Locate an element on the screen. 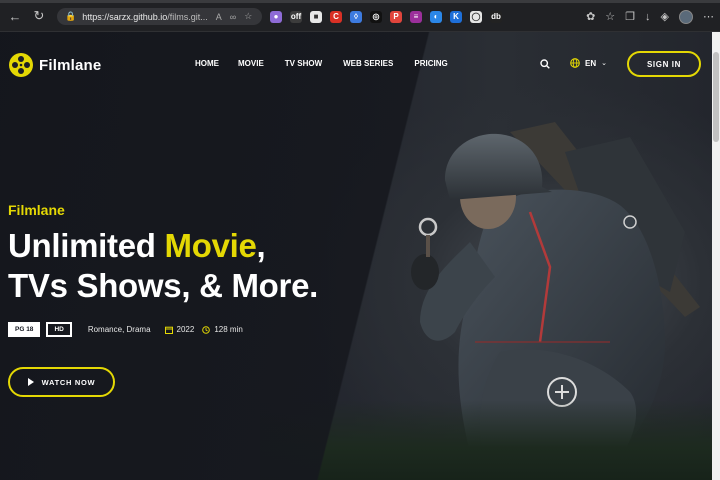 This screenshot has width=720, height=480. refresh-icon: ↻ is located at coordinates (39, 16).